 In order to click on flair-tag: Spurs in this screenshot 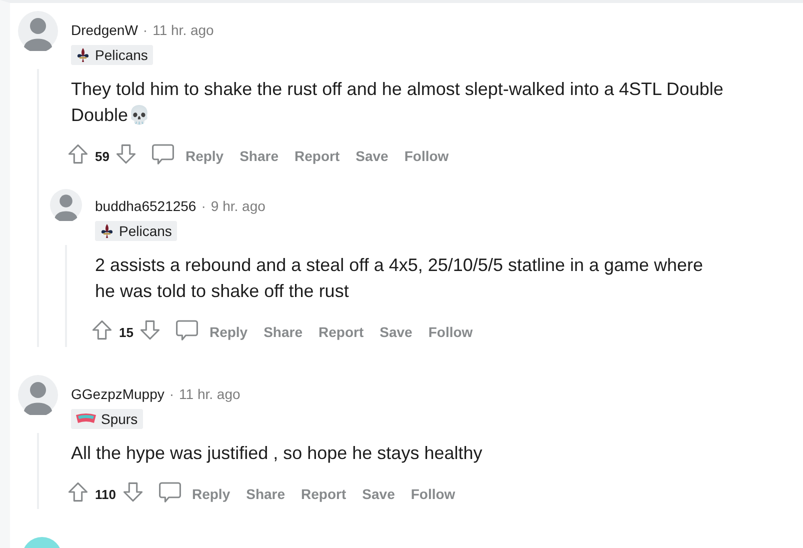, I will do `click(107, 419)`.